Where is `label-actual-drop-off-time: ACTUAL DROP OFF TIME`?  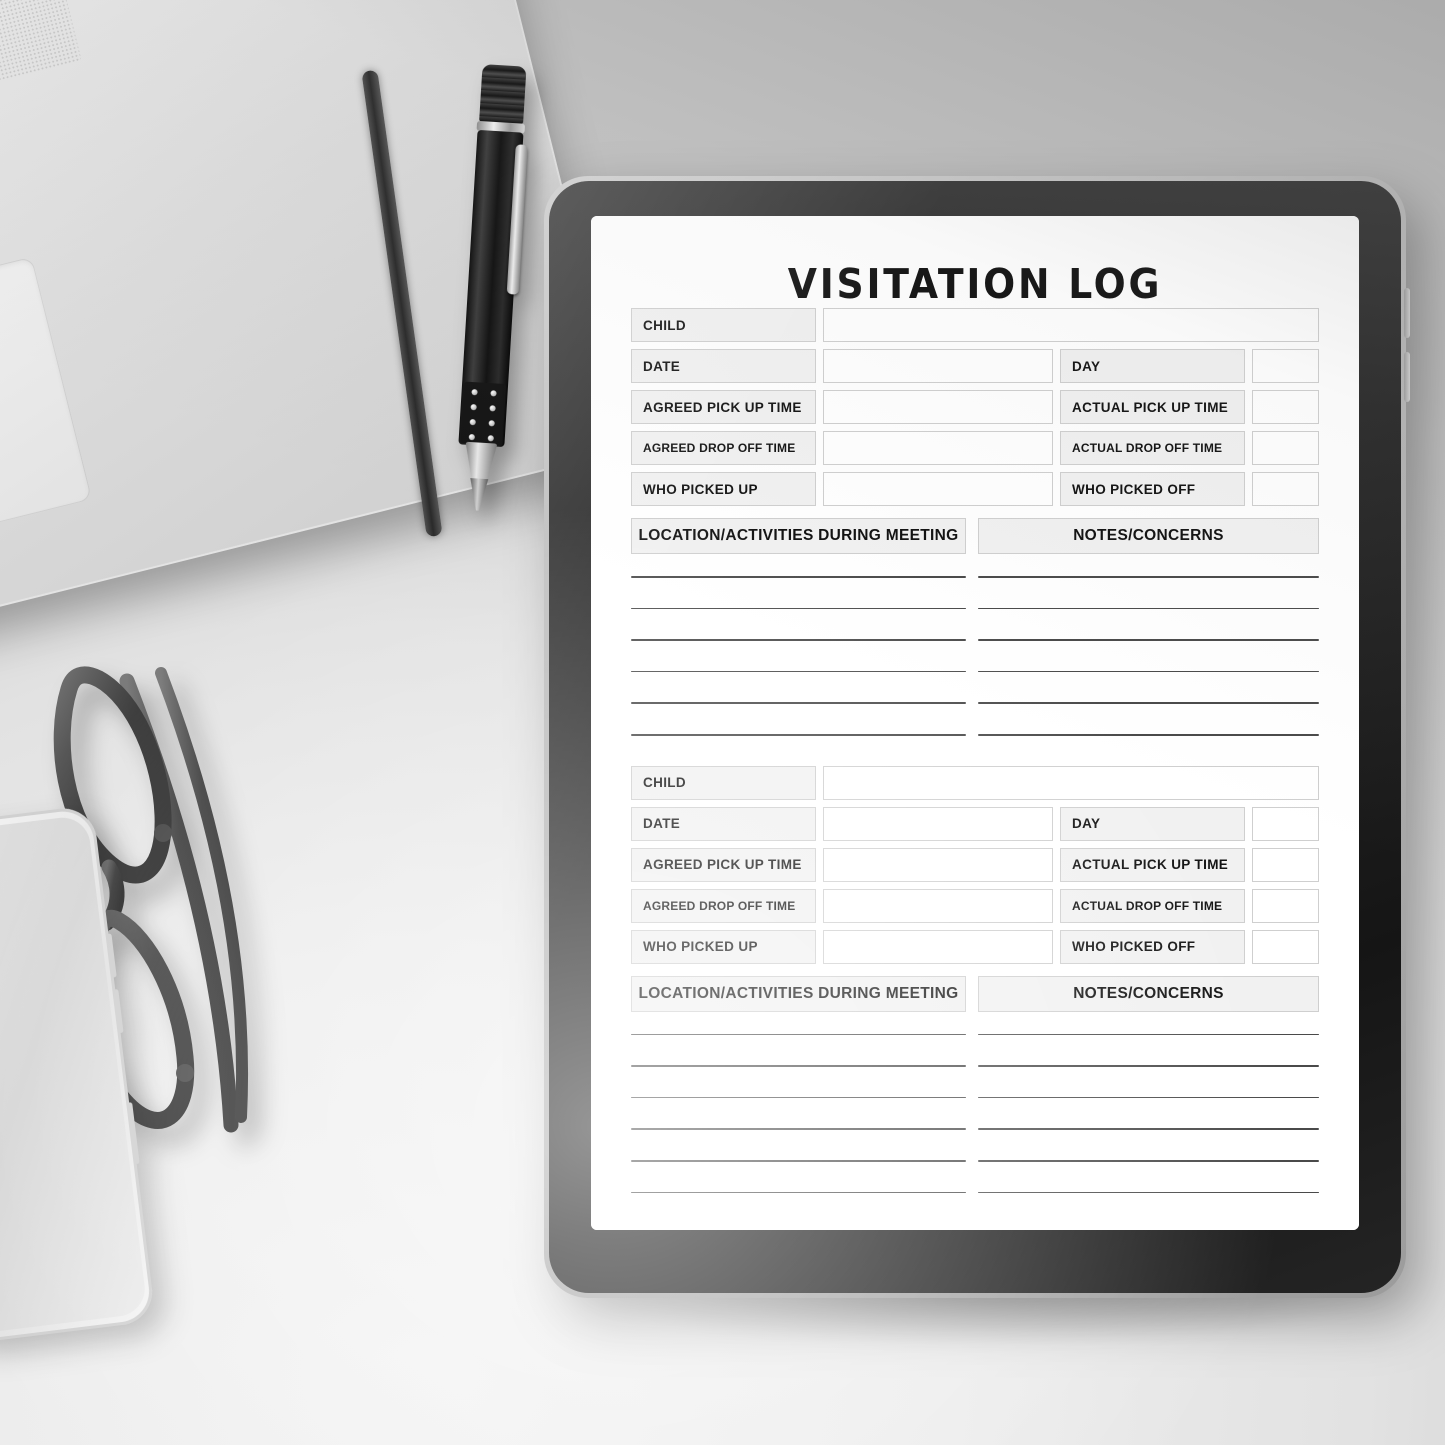 label-actual-drop-off-time: ACTUAL DROP OFF TIME is located at coordinates (1152, 448).